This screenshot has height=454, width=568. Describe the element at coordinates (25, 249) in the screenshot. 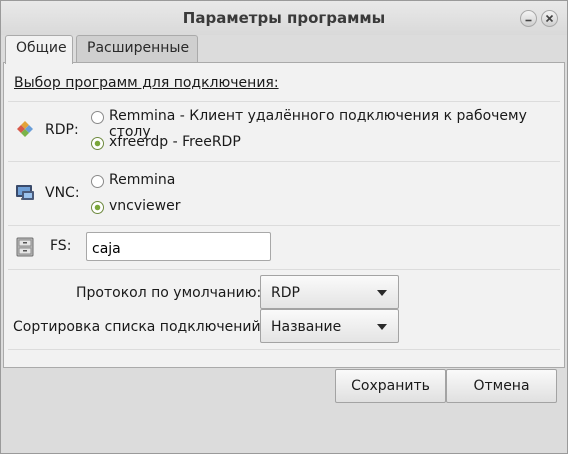

I see `file-cabinet-icon` at that location.